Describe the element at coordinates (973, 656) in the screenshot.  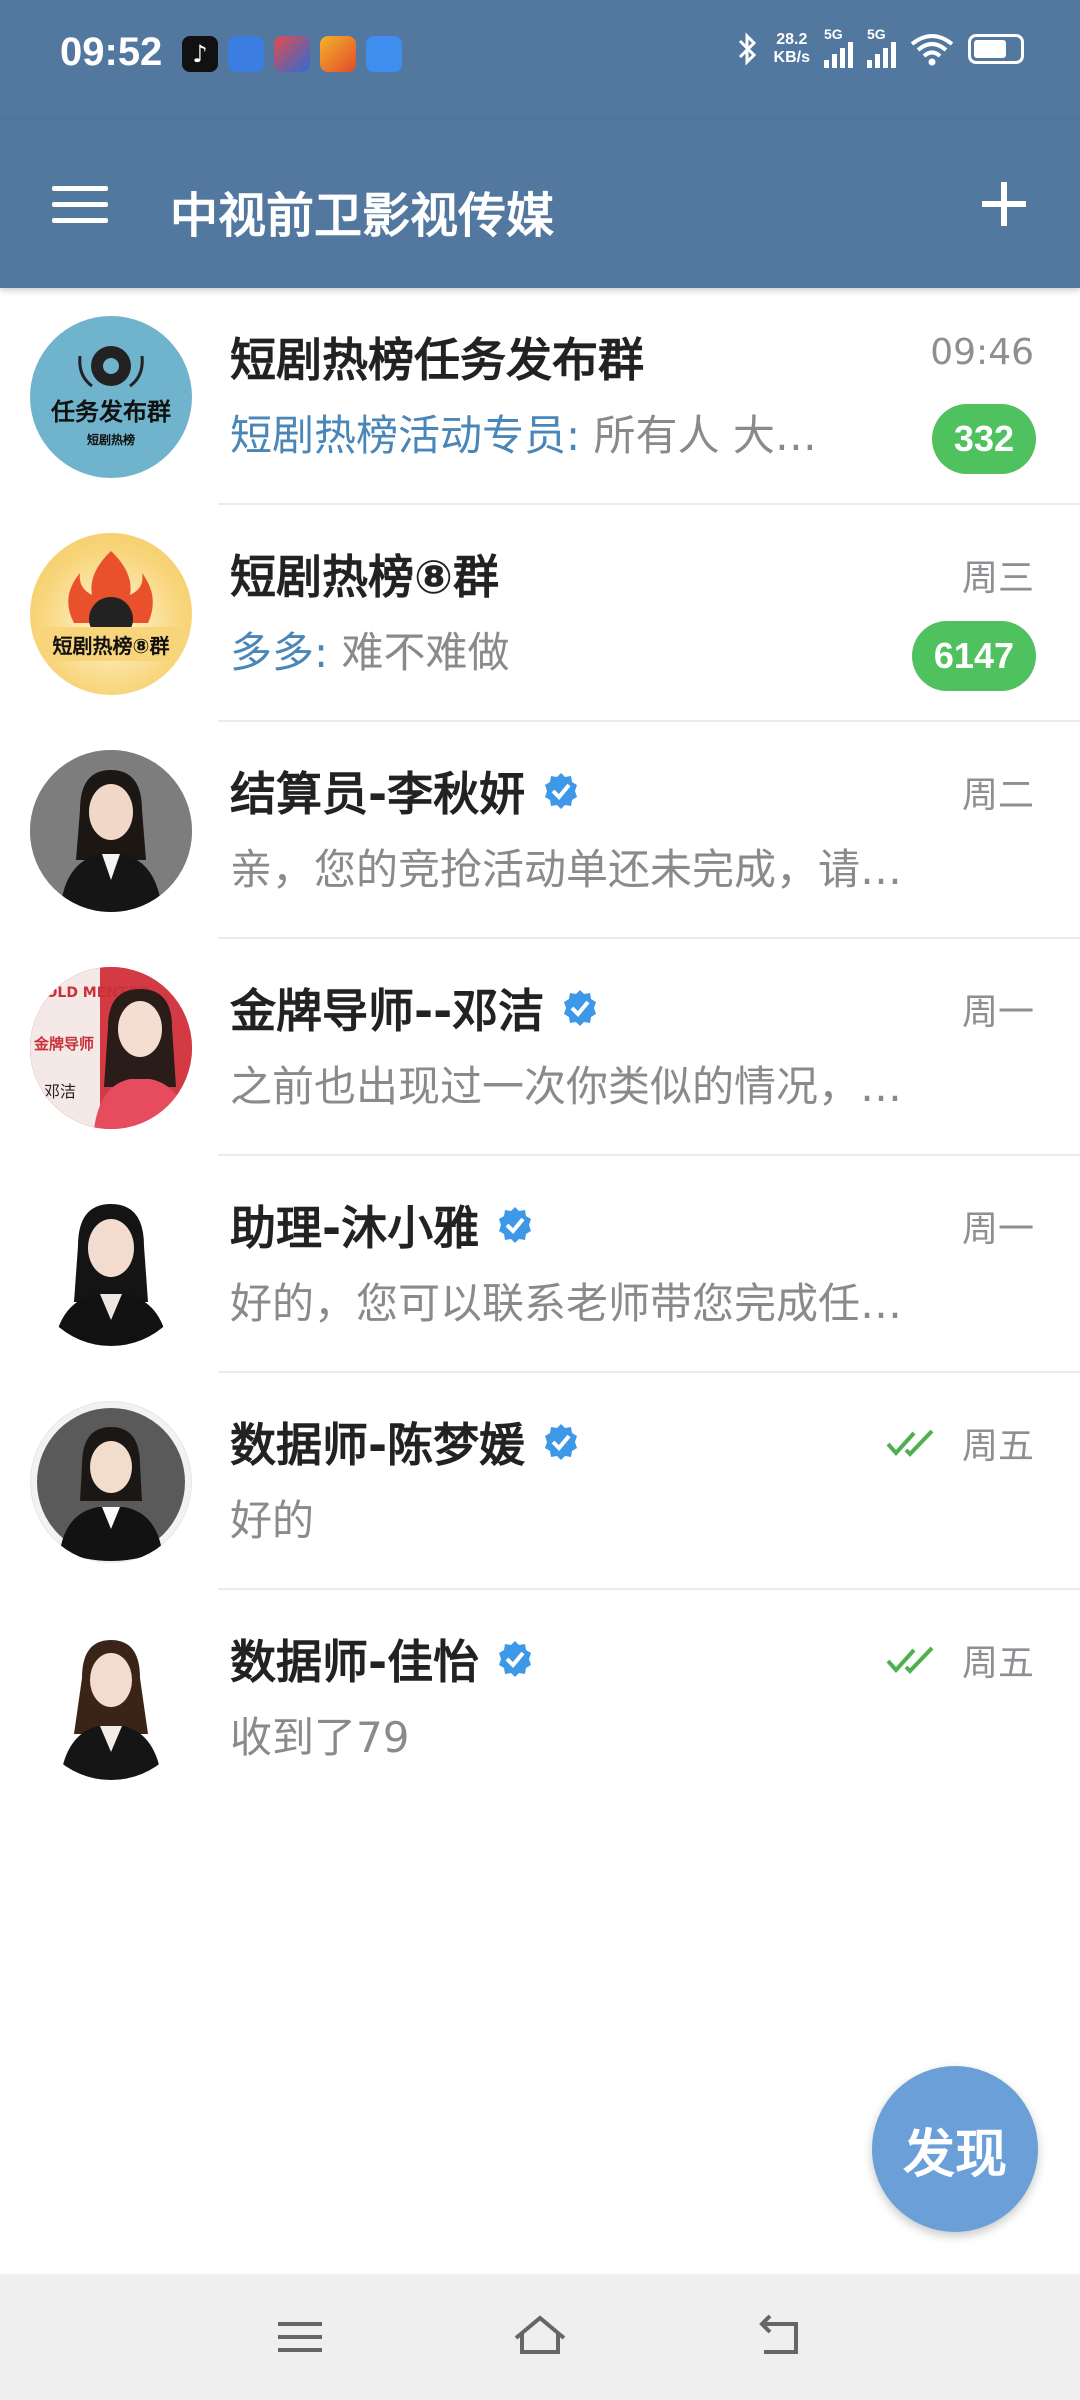
I see `unread-badge: 6147` at that location.